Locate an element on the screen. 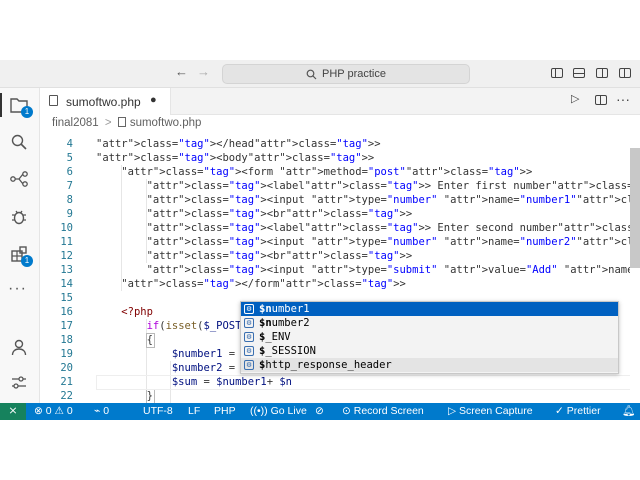 Image resolution: width=640 pixels, height=480 pixels. line-number: 13 is located at coordinates (66, 270).